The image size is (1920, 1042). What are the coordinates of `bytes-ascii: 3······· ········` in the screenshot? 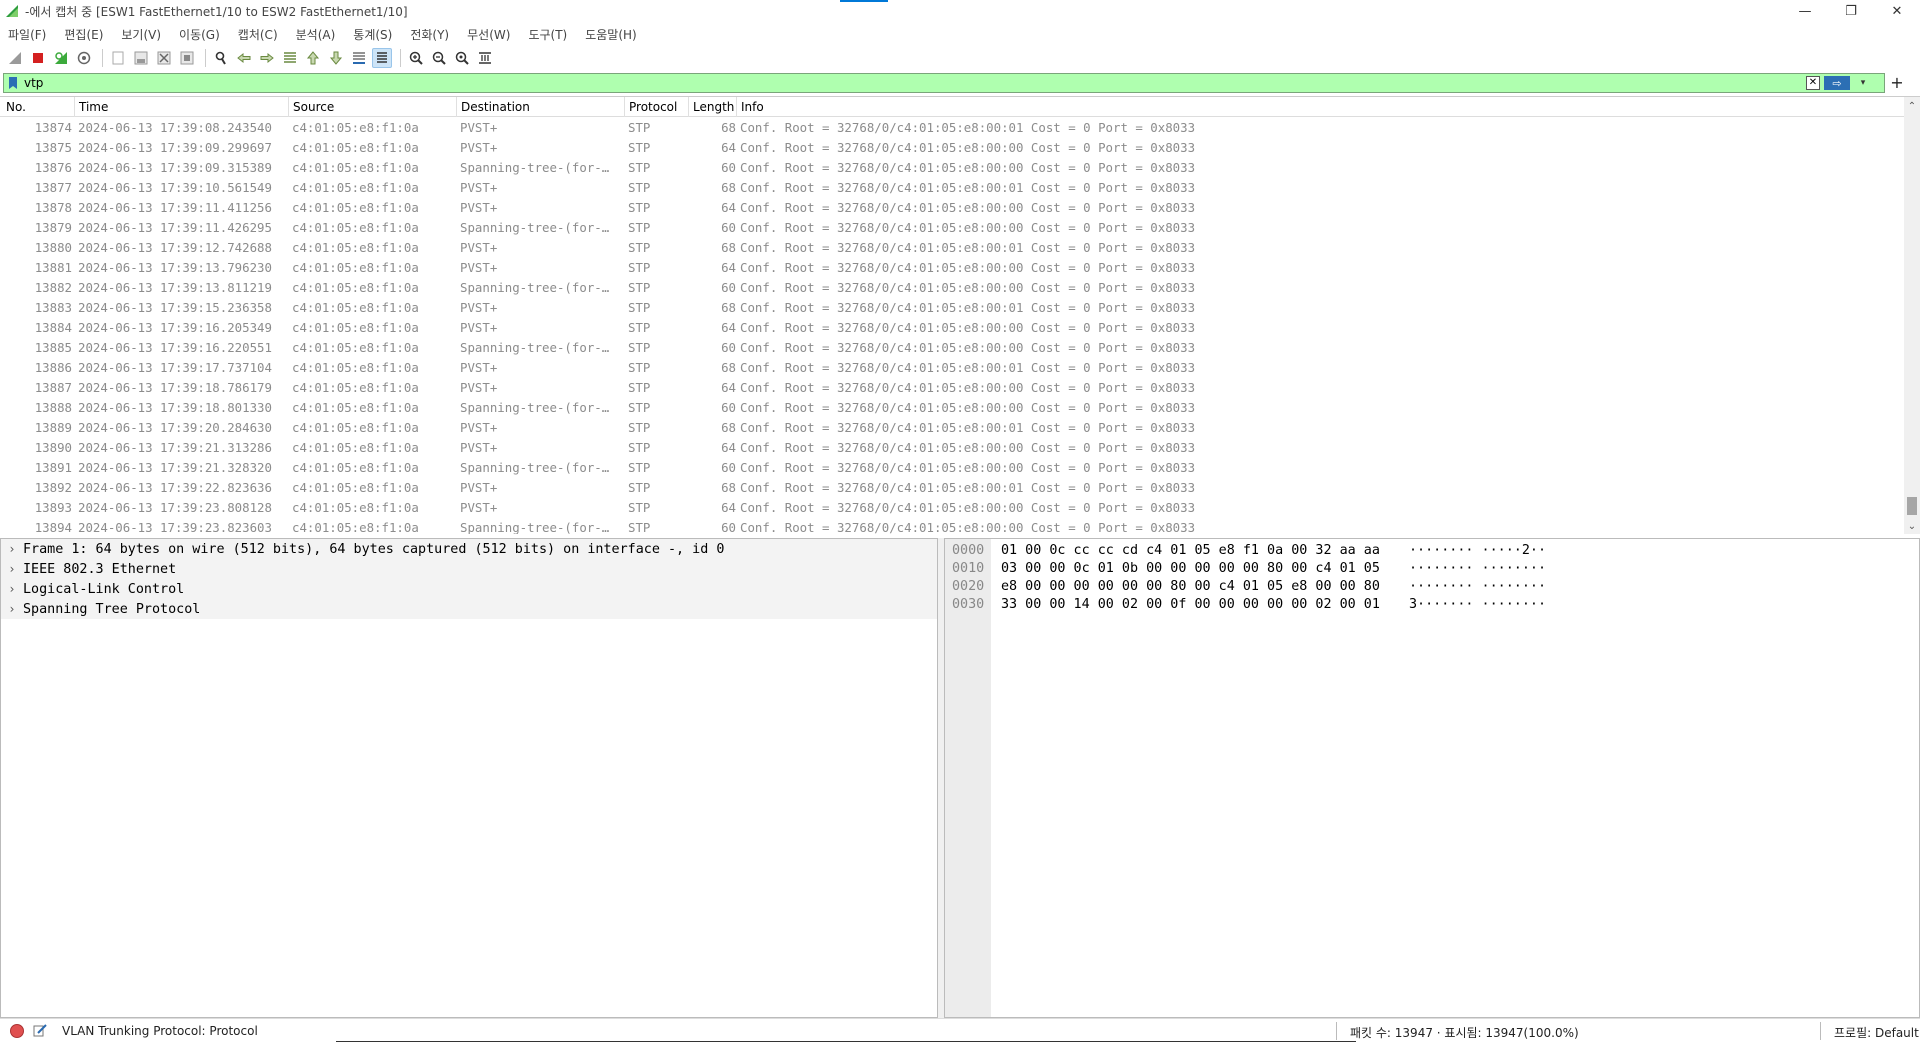 It's located at (1477, 604).